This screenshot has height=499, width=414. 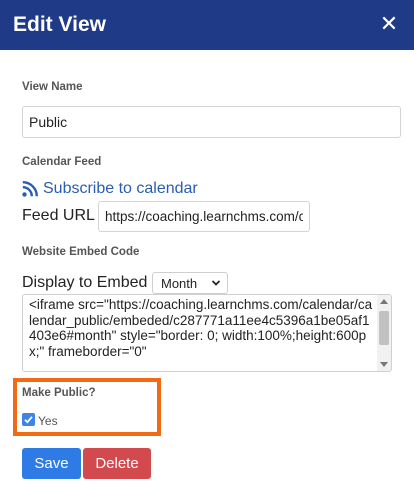 What do you see at coordinates (59, 393) in the screenshot?
I see `make-public-label: Make Public?` at bounding box center [59, 393].